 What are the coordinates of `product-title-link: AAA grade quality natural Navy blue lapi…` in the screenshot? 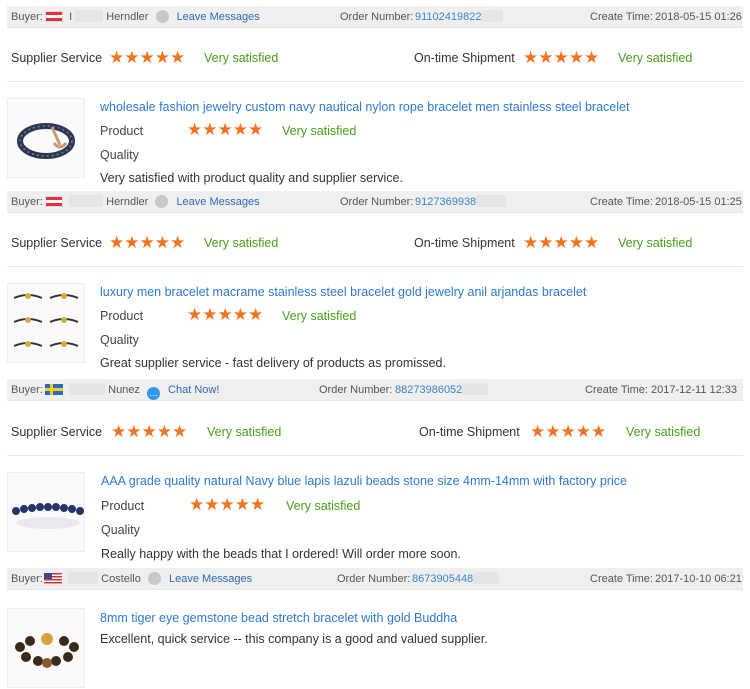 It's located at (364, 481).